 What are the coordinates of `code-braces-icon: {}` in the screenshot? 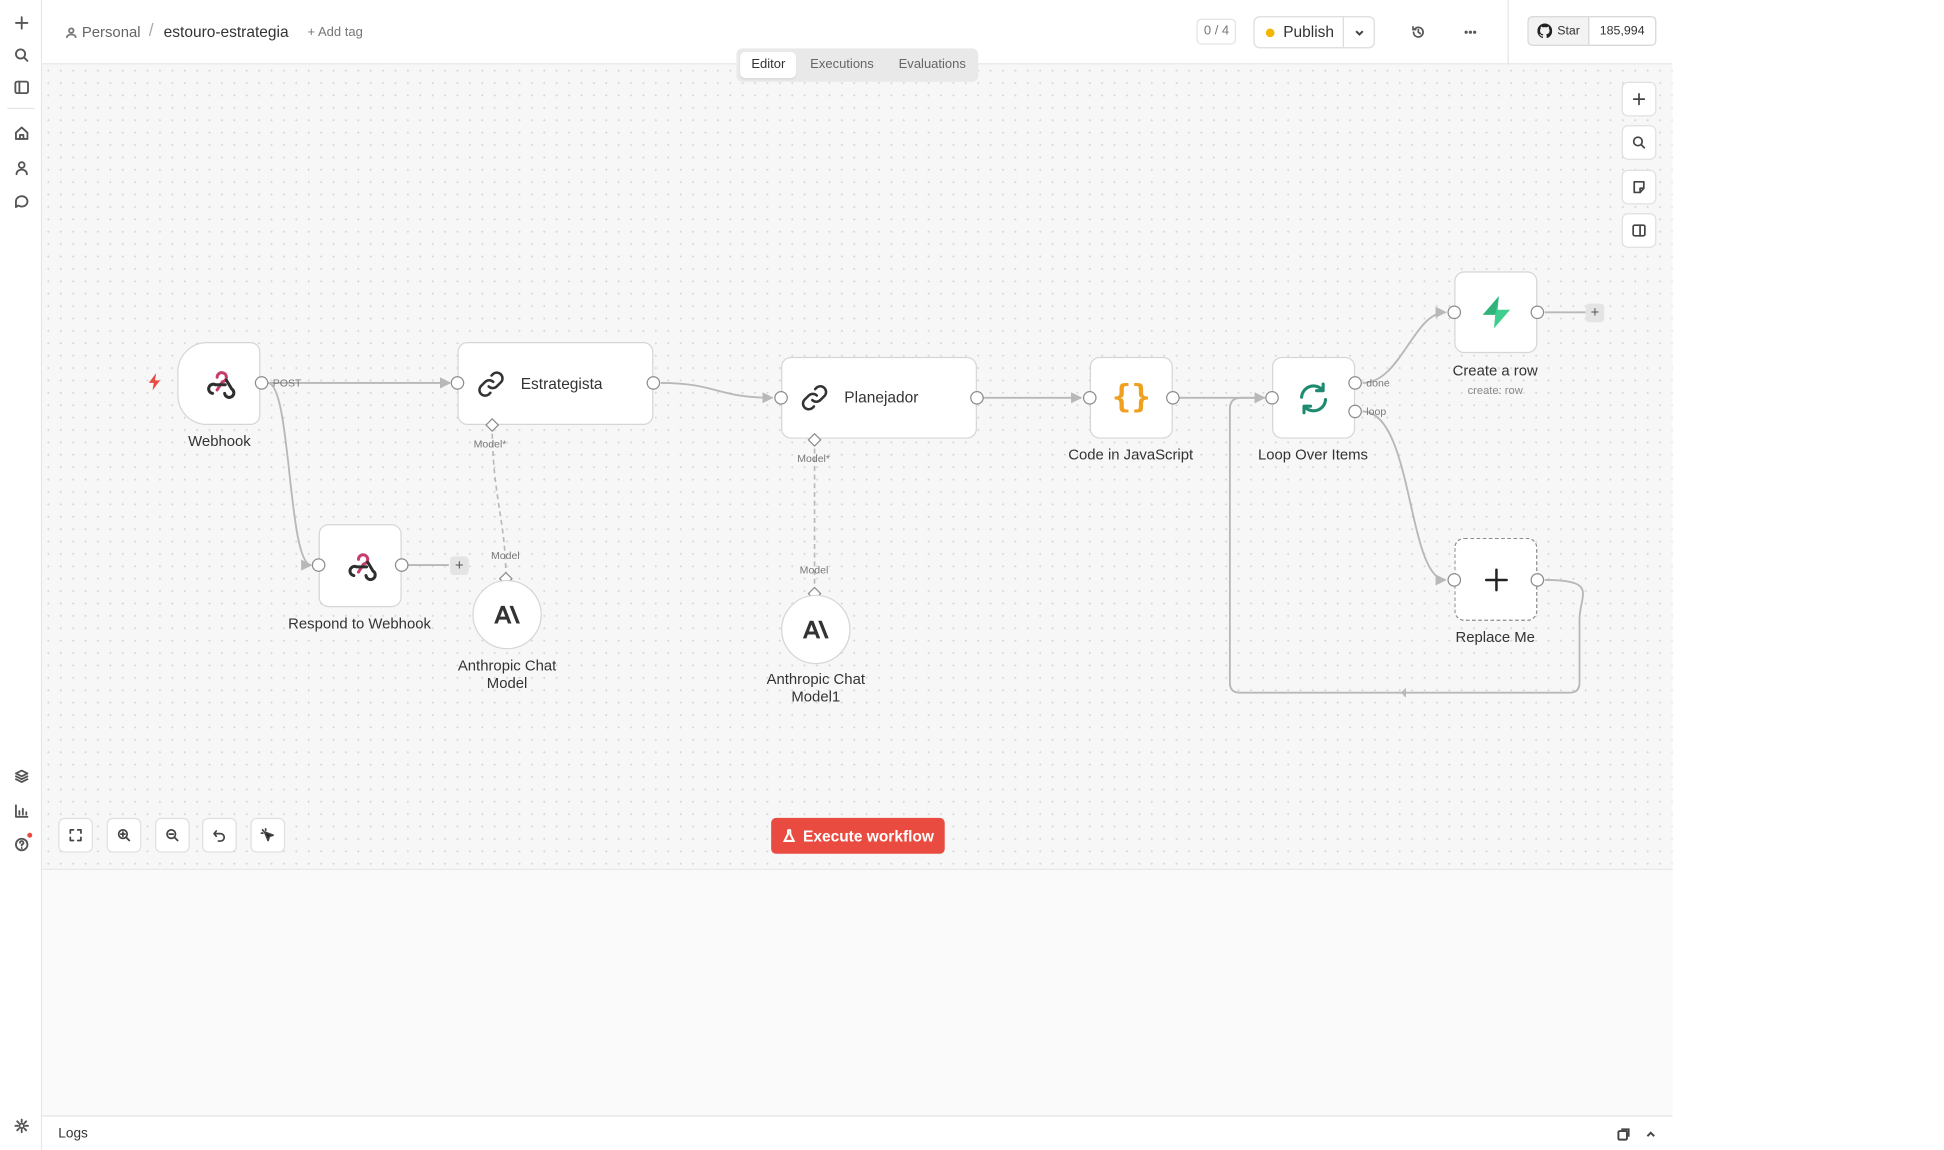 It's located at (1131, 398).